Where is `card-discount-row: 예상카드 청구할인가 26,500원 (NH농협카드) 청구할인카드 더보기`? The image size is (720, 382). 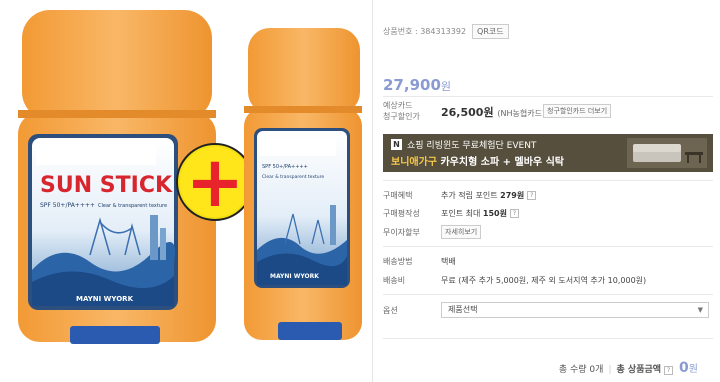
card-discount-row: 예상카드 청구할인가 26,500원 (NH농협카드) 청구할인카드 더보기 is located at coordinates (548, 114).